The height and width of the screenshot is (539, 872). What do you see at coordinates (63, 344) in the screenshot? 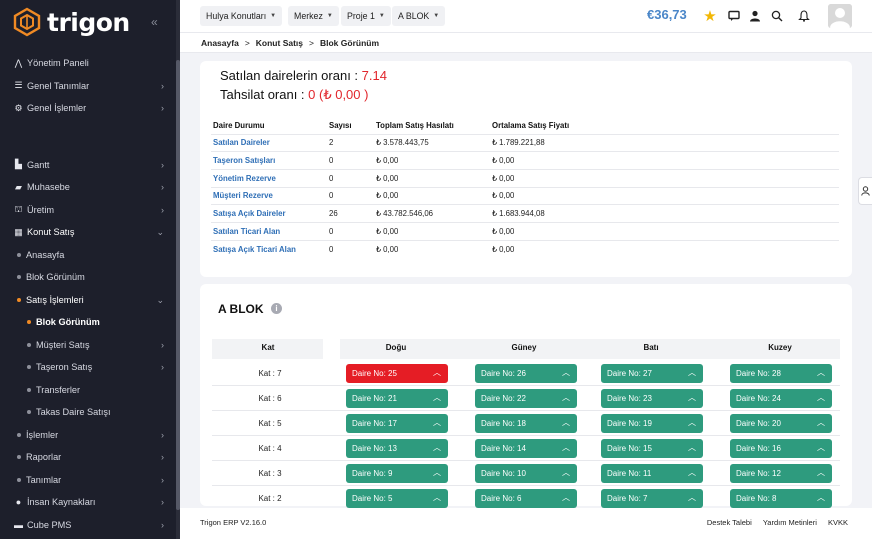
I see `sidebar-item-label: Müşteri Satış` at bounding box center [63, 344].